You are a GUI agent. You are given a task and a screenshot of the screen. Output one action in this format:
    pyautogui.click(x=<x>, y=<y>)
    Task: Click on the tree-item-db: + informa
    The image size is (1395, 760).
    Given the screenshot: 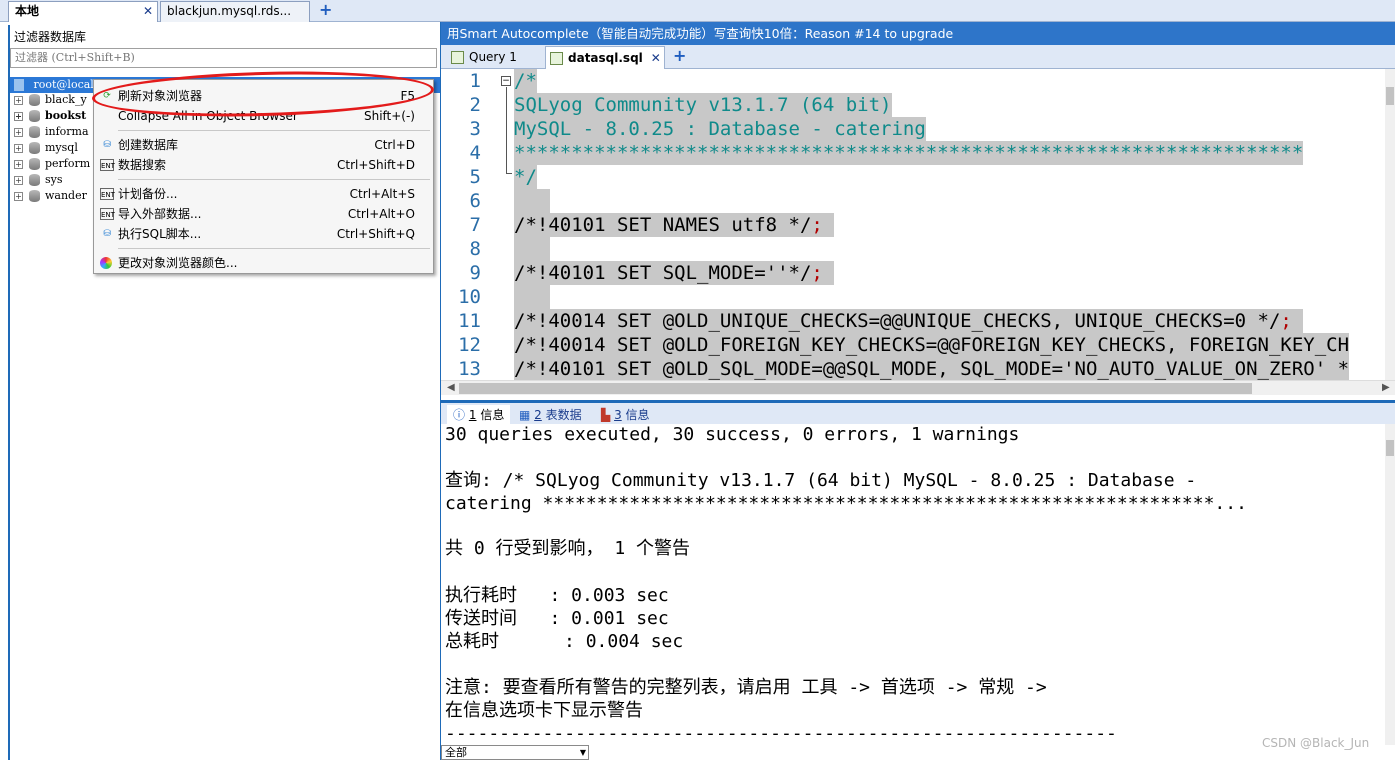 What is the action you would take?
    pyautogui.click(x=51, y=132)
    